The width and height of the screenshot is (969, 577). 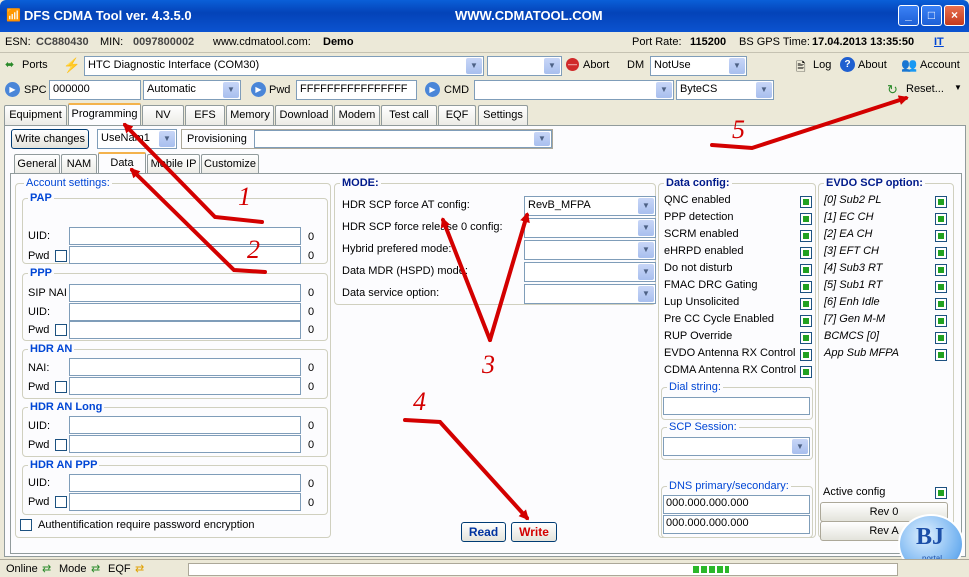 I want to click on arrow-3b, so click(x=509, y=277).